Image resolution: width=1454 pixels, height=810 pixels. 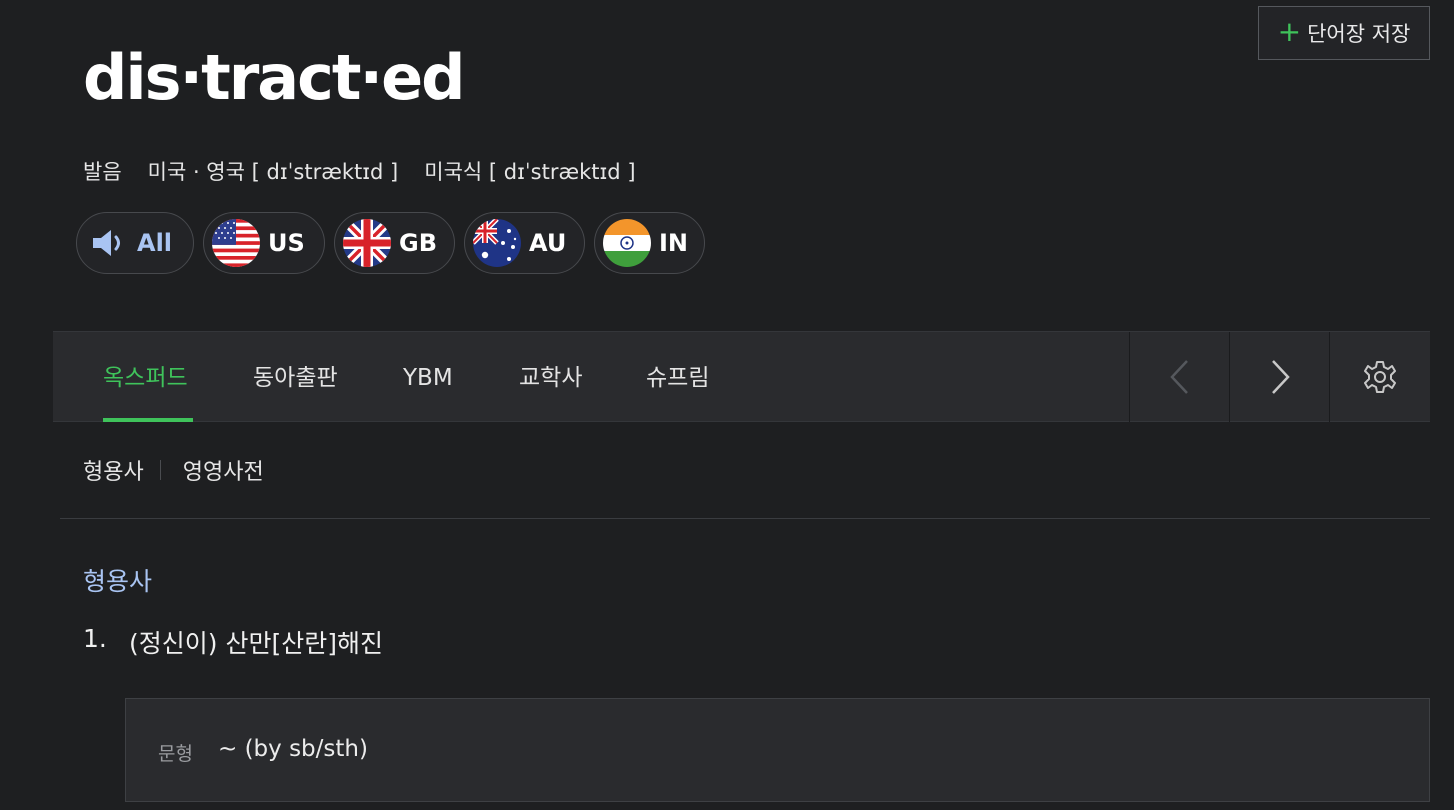 I want to click on gear-icon, so click(x=1380, y=377).